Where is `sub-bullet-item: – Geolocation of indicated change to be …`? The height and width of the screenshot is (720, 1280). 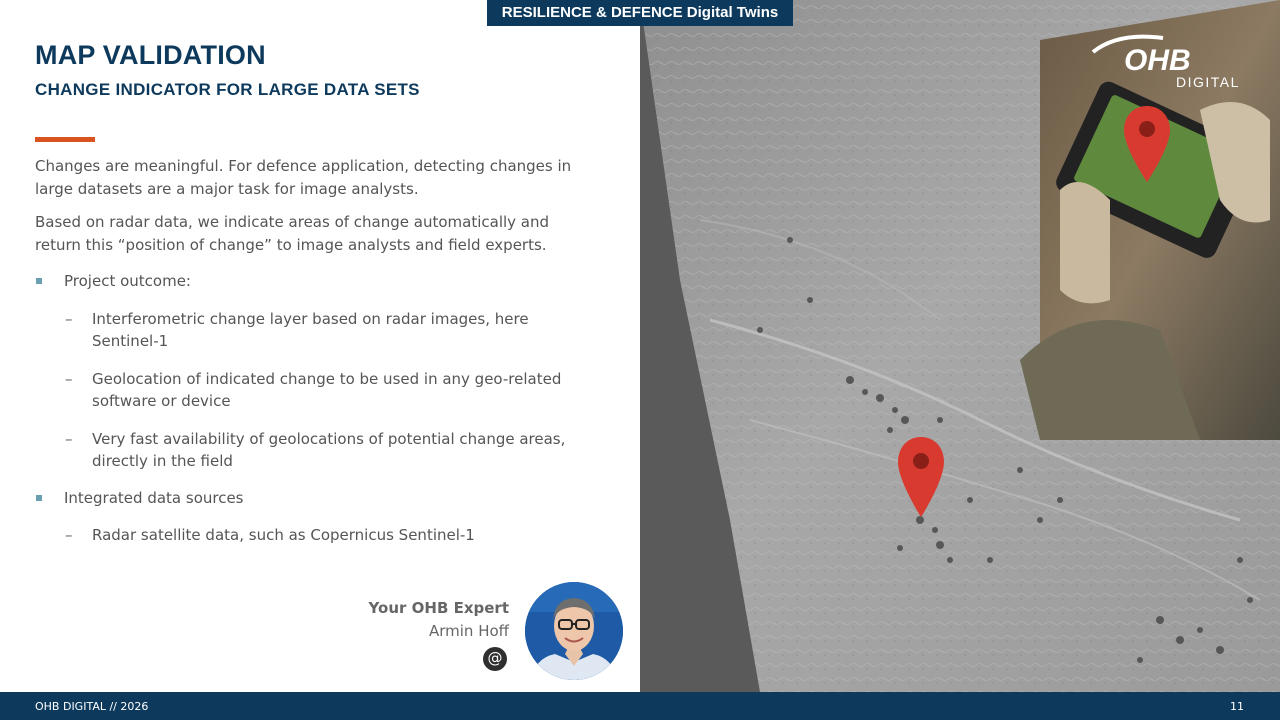 sub-bullet-item: – Geolocation of indicated change to be … is located at coordinates (315, 390).